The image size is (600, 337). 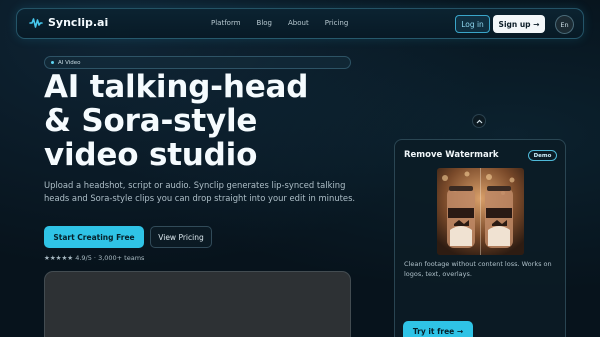 I want to click on video-preview-placeholder, so click(x=197, y=304).